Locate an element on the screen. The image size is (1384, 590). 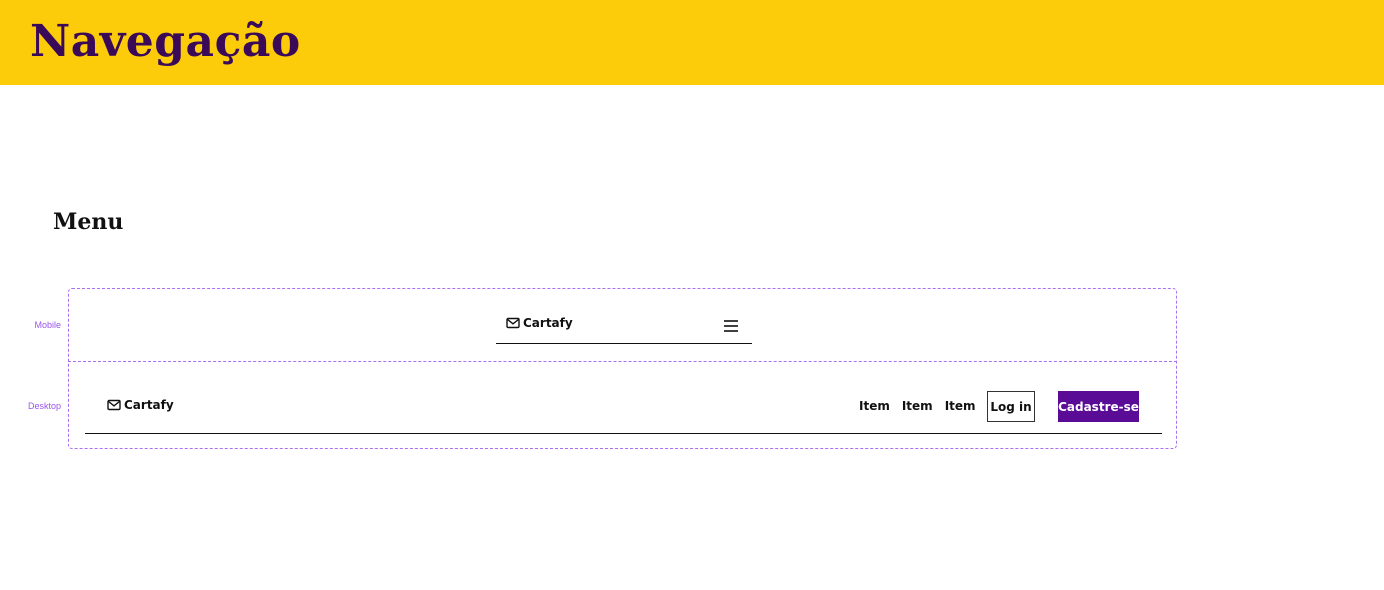
signup-button: Cadastre-se is located at coordinates (1098, 406).